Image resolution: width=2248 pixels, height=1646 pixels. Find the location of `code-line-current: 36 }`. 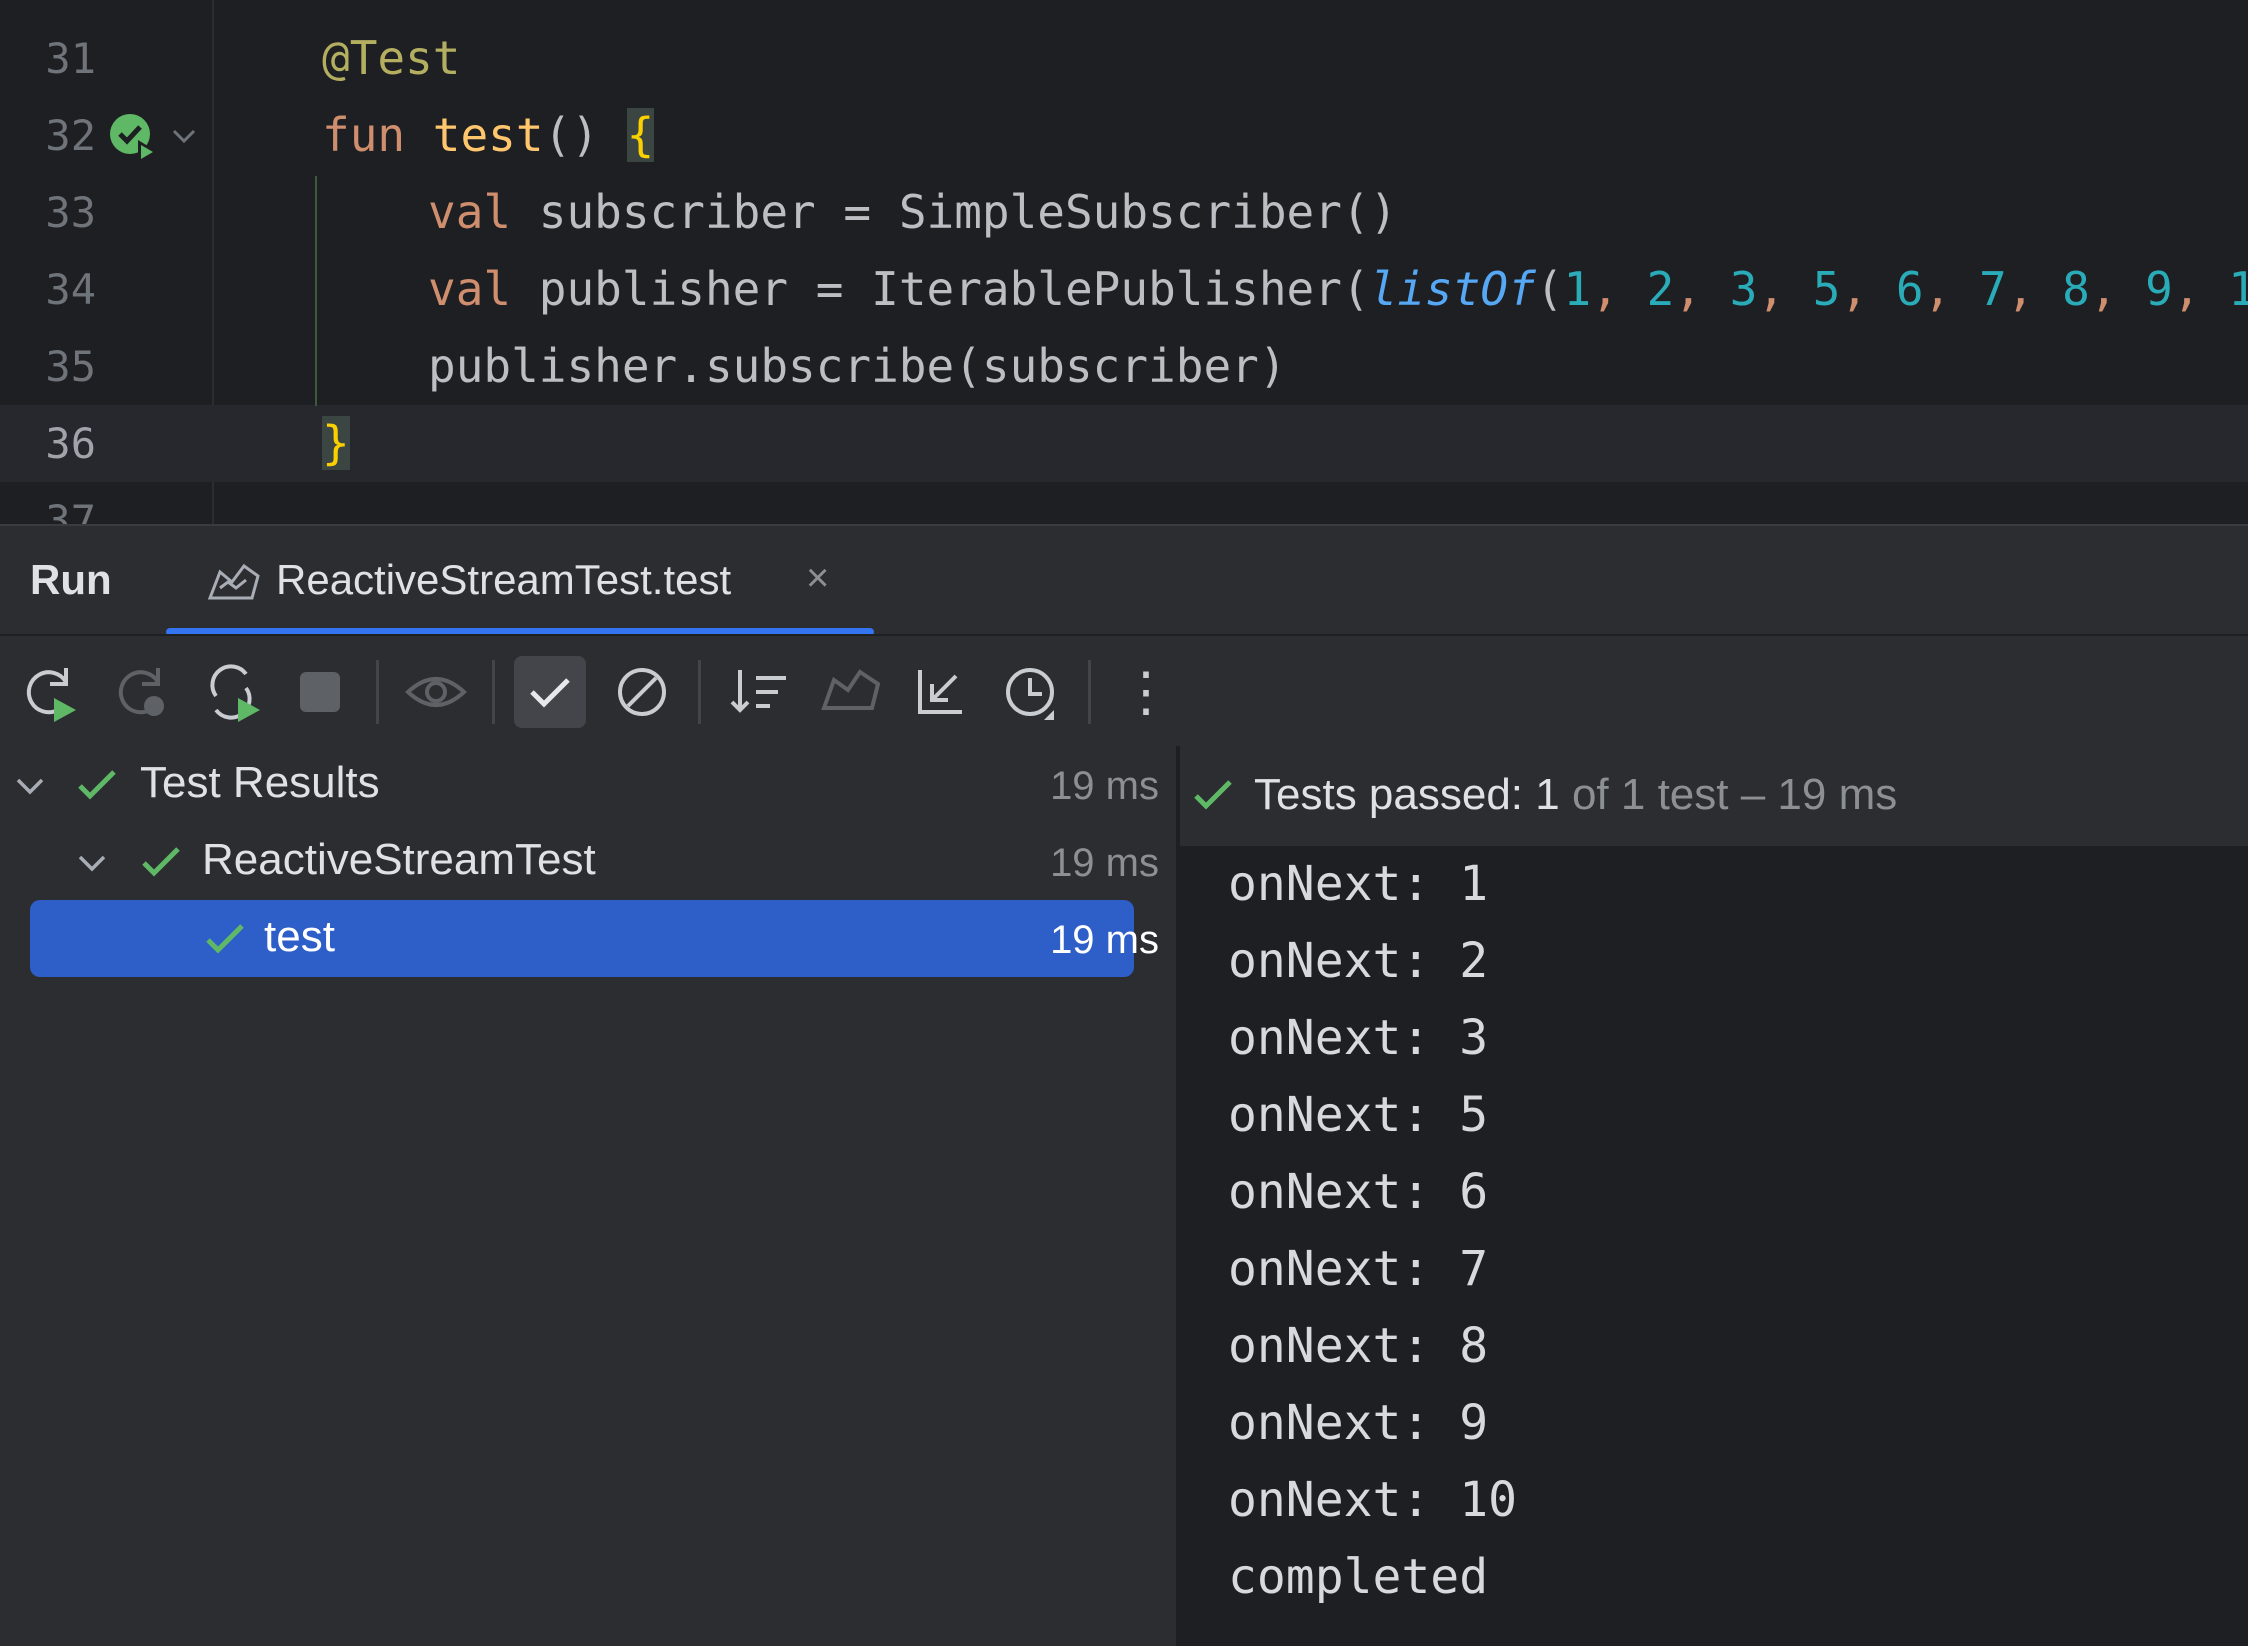

code-line-current: 36 } is located at coordinates (1124, 443).